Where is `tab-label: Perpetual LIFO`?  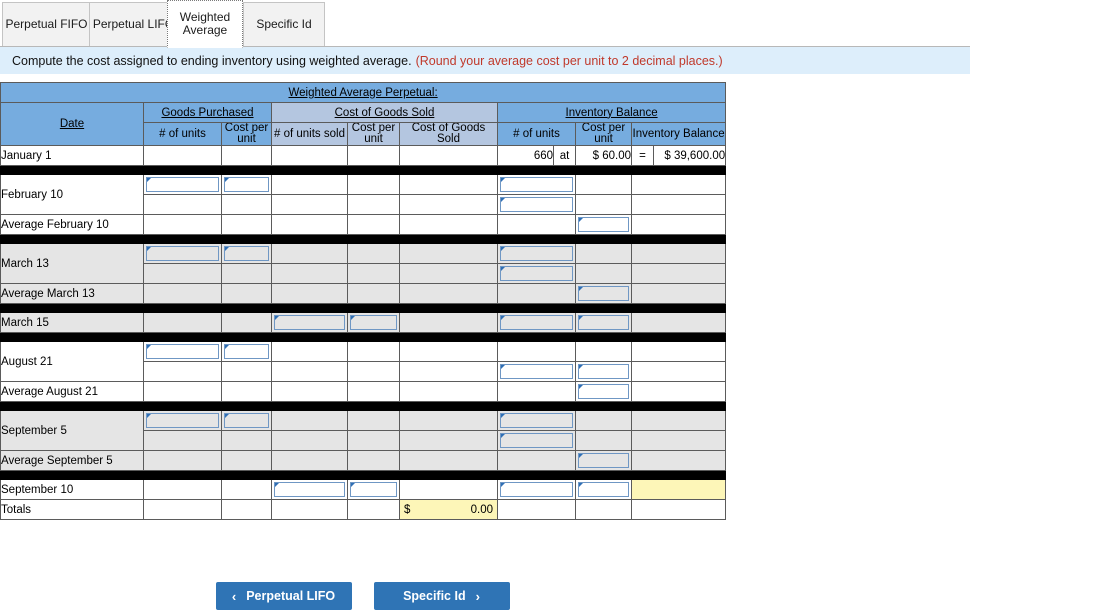 tab-label: Perpetual LIFO is located at coordinates (133, 24).